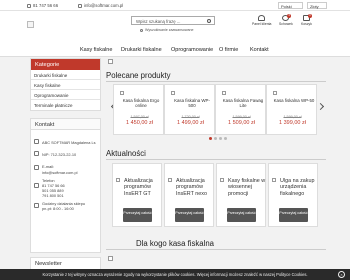  Describe the element at coordinates (216, 159) in the screenshot. I see `news-divider` at that location.